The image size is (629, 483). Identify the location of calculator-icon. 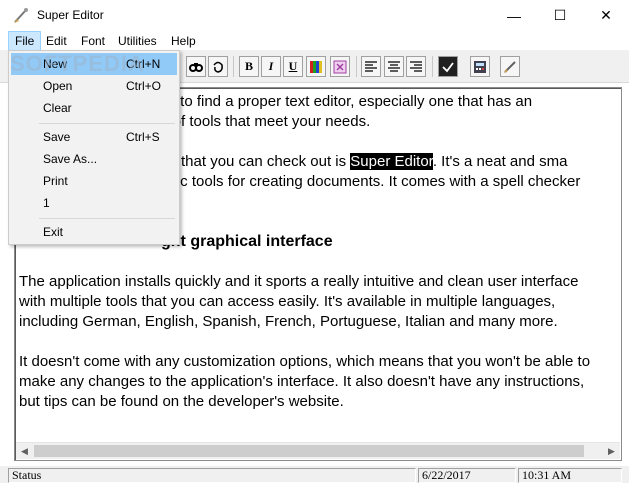
(480, 66).